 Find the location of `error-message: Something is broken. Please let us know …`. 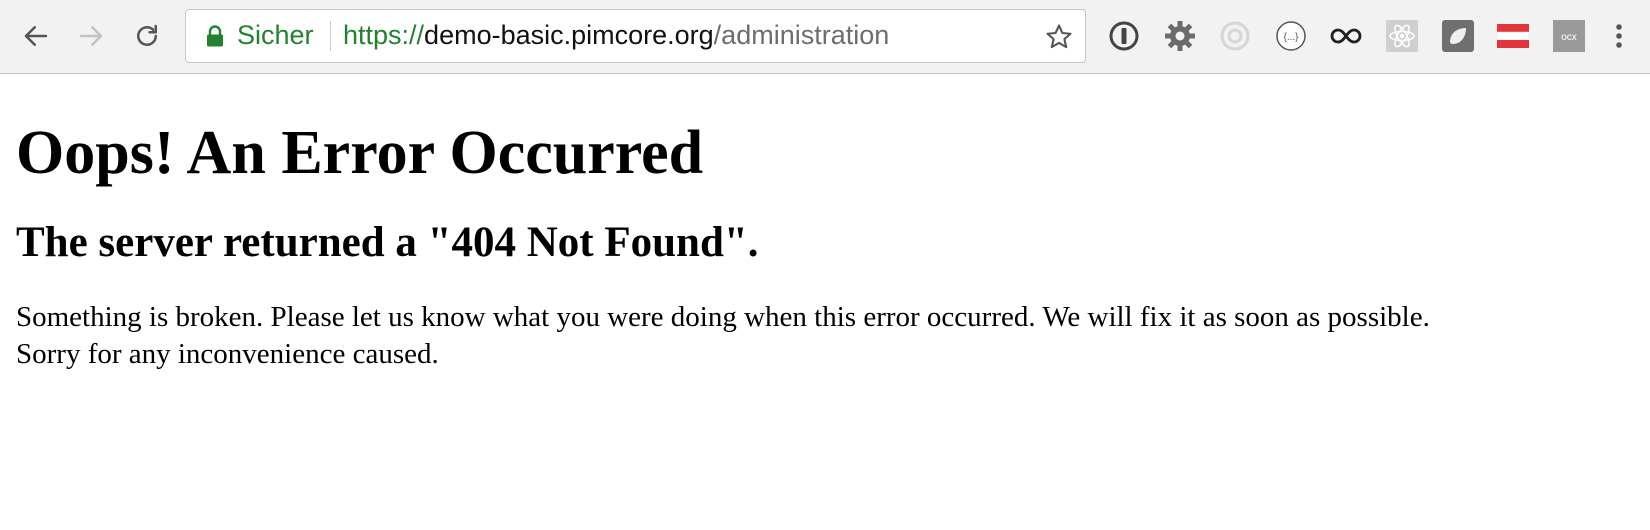

error-message: Something is broken. Please let us know … is located at coordinates (826, 336).